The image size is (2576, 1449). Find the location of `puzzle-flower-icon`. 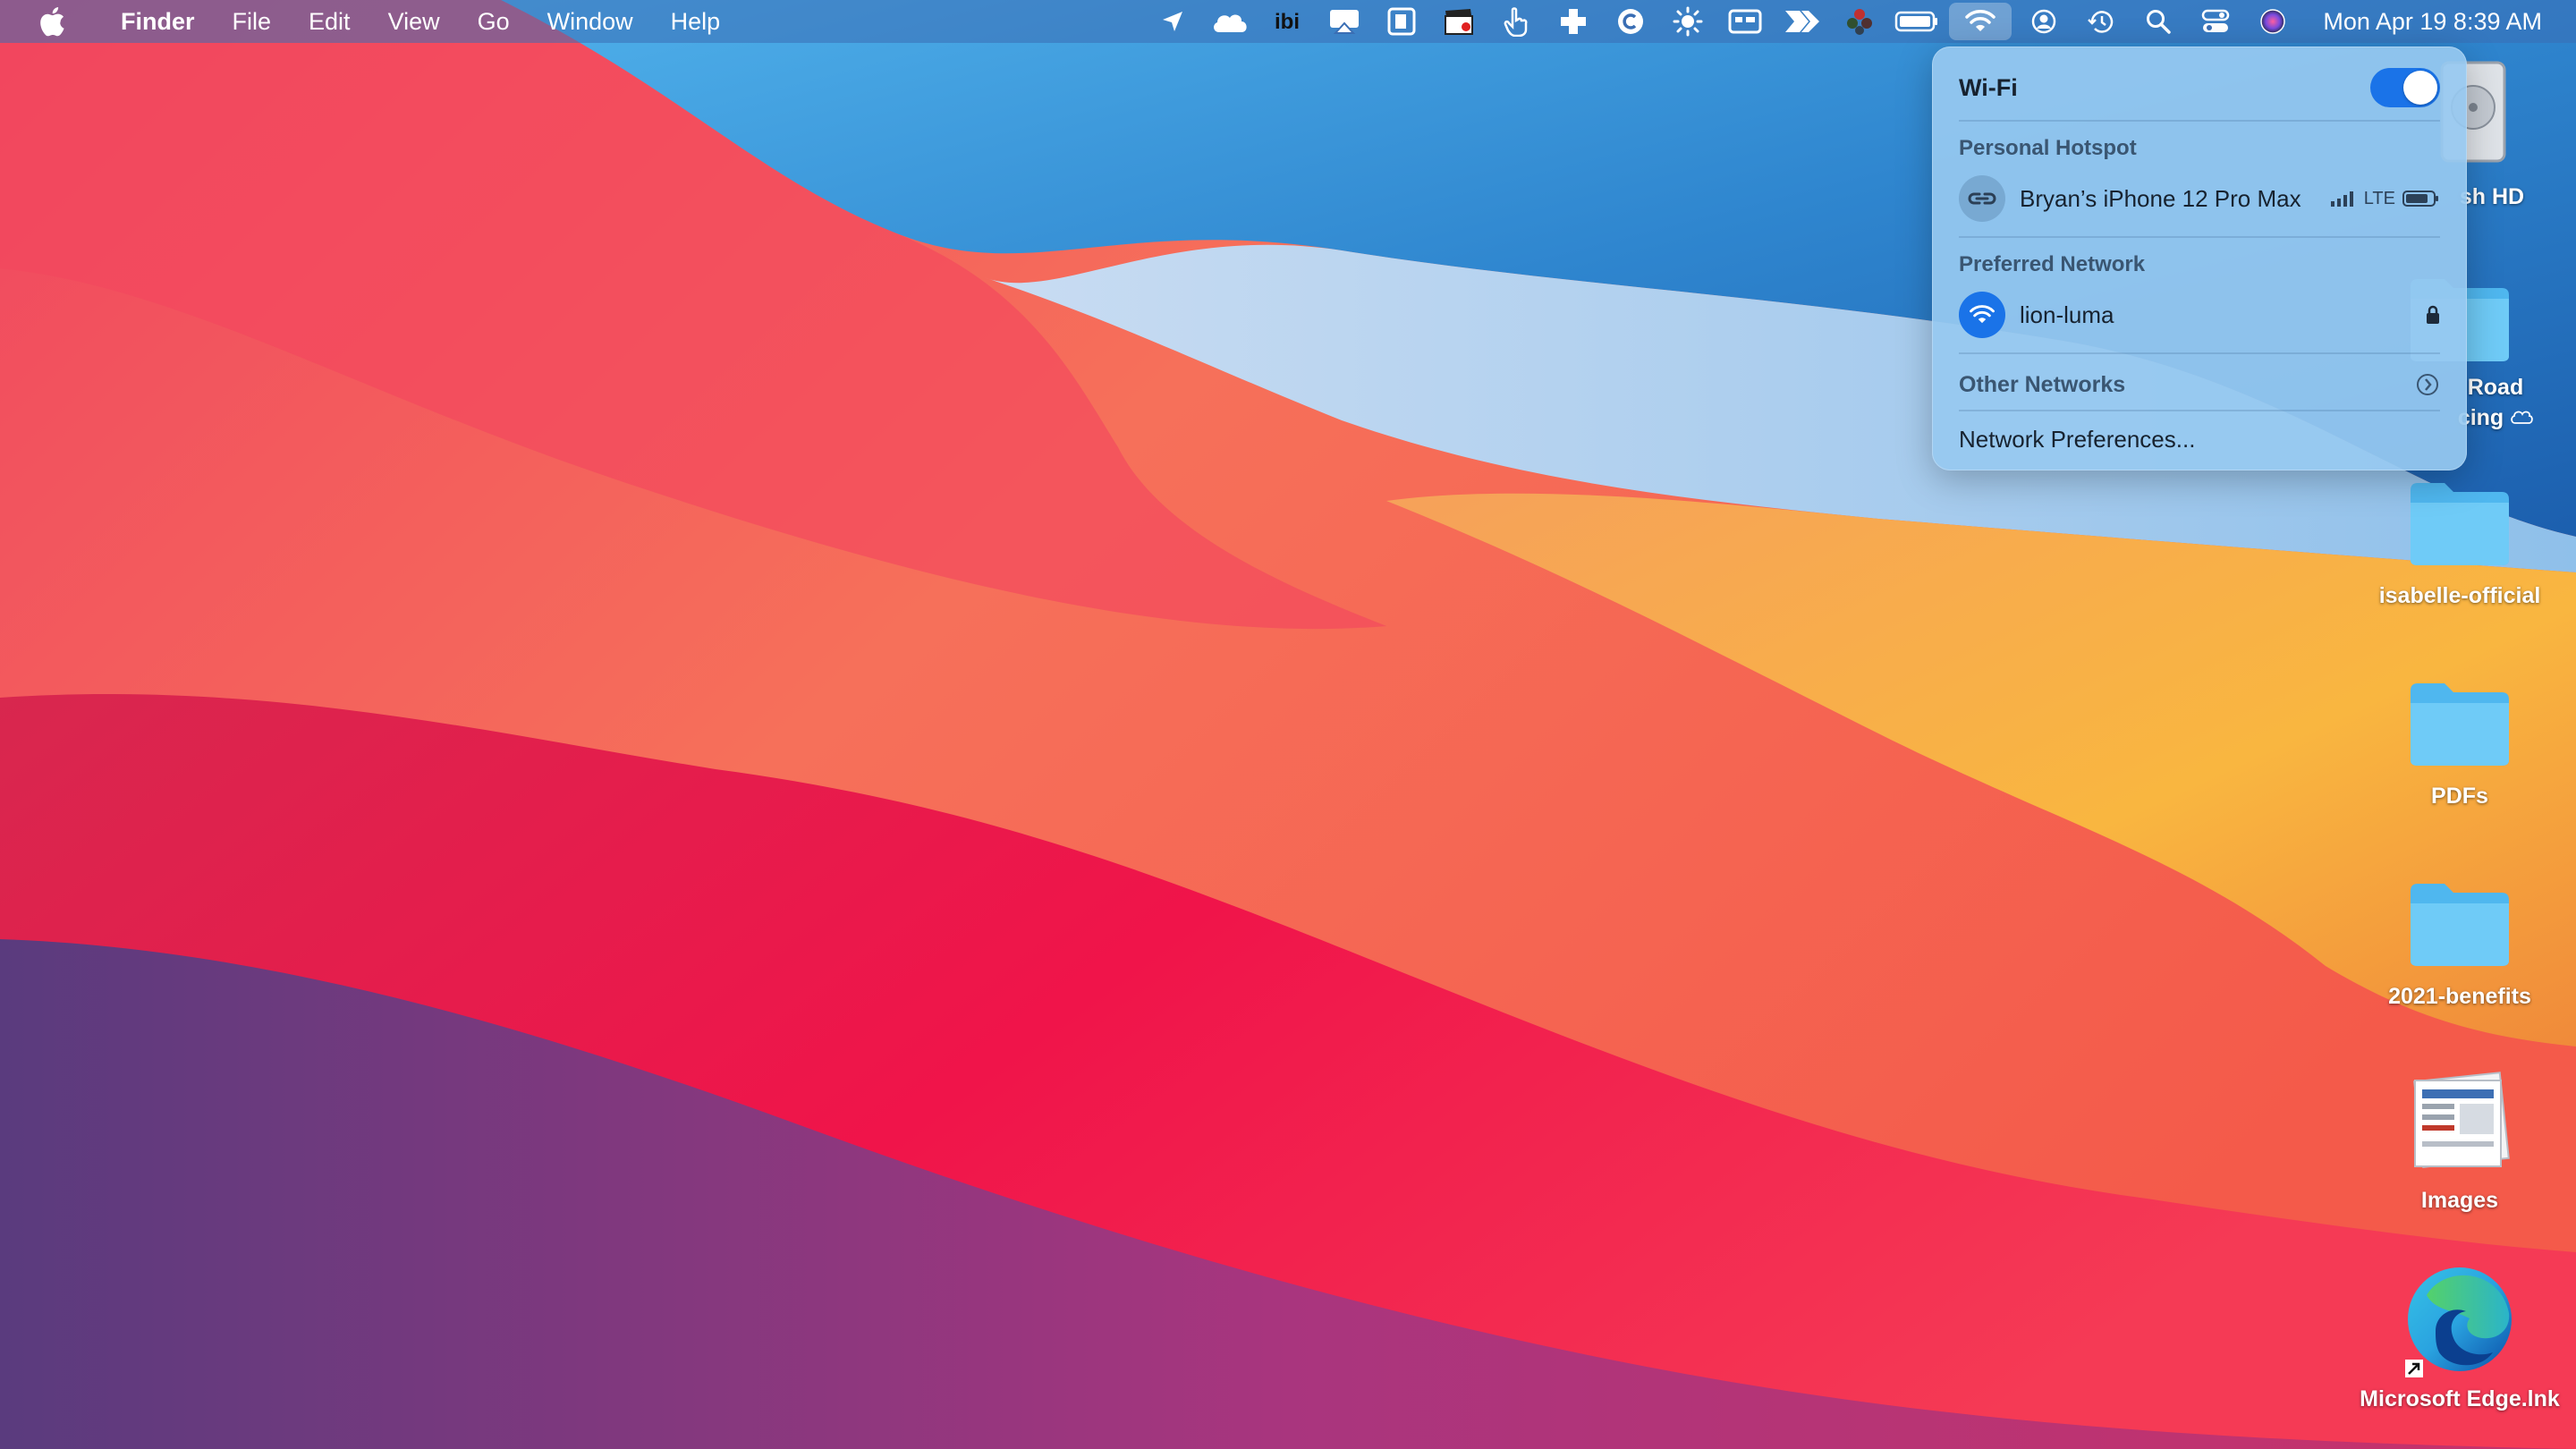

puzzle-flower-icon is located at coordinates (1860, 21).